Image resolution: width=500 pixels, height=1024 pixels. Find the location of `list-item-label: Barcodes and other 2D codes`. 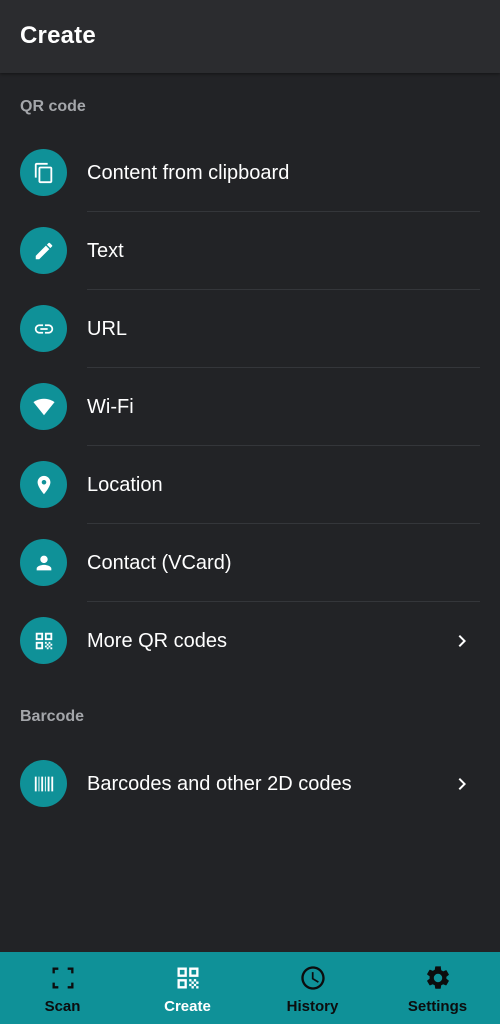

list-item-label: Barcodes and other 2D codes is located at coordinates (219, 784).